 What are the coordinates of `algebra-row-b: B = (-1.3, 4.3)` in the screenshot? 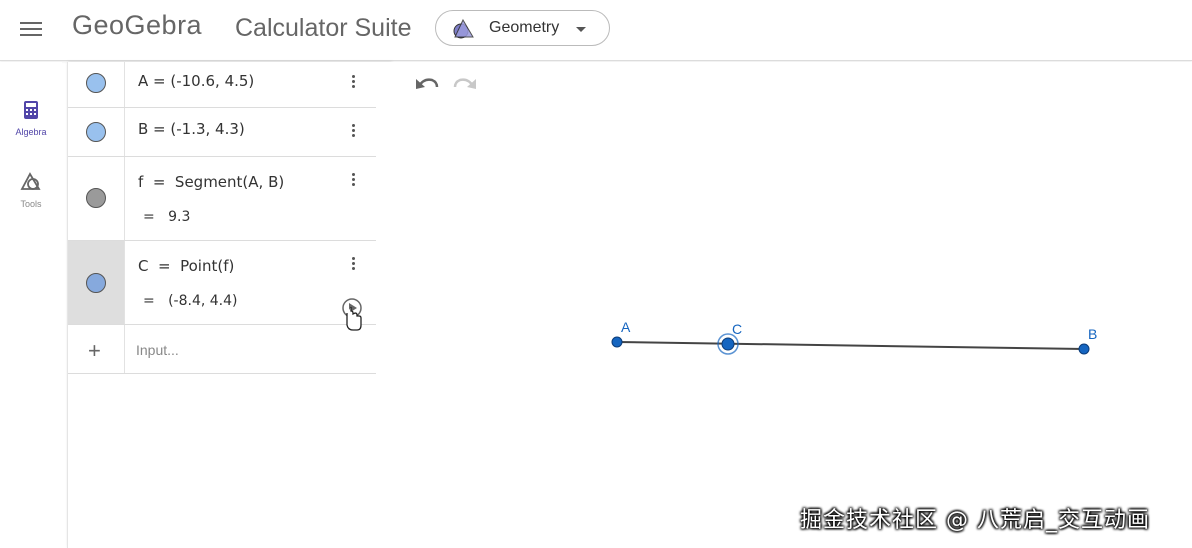 It's located at (222, 132).